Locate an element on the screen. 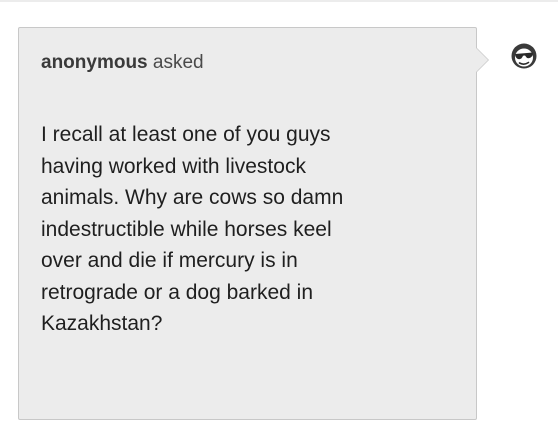 The width and height of the screenshot is (558, 436). top-divider is located at coordinates (279, 1).